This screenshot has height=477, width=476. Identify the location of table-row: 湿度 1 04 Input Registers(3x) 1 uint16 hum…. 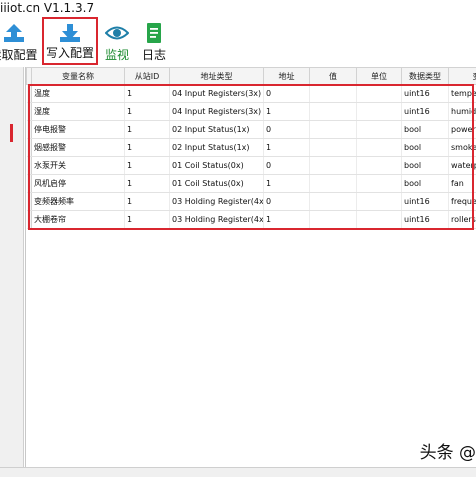
(251, 111).